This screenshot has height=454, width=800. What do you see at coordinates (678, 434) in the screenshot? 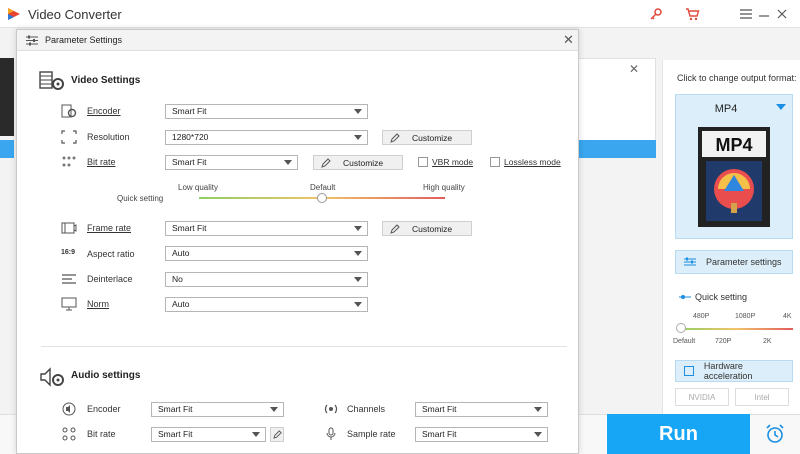
I see `run-button: Run` at bounding box center [678, 434].